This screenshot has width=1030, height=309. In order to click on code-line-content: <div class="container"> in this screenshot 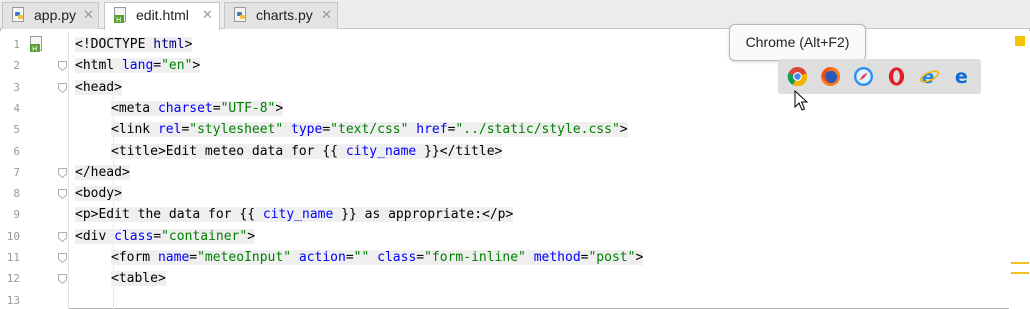, I will do `click(165, 236)`.